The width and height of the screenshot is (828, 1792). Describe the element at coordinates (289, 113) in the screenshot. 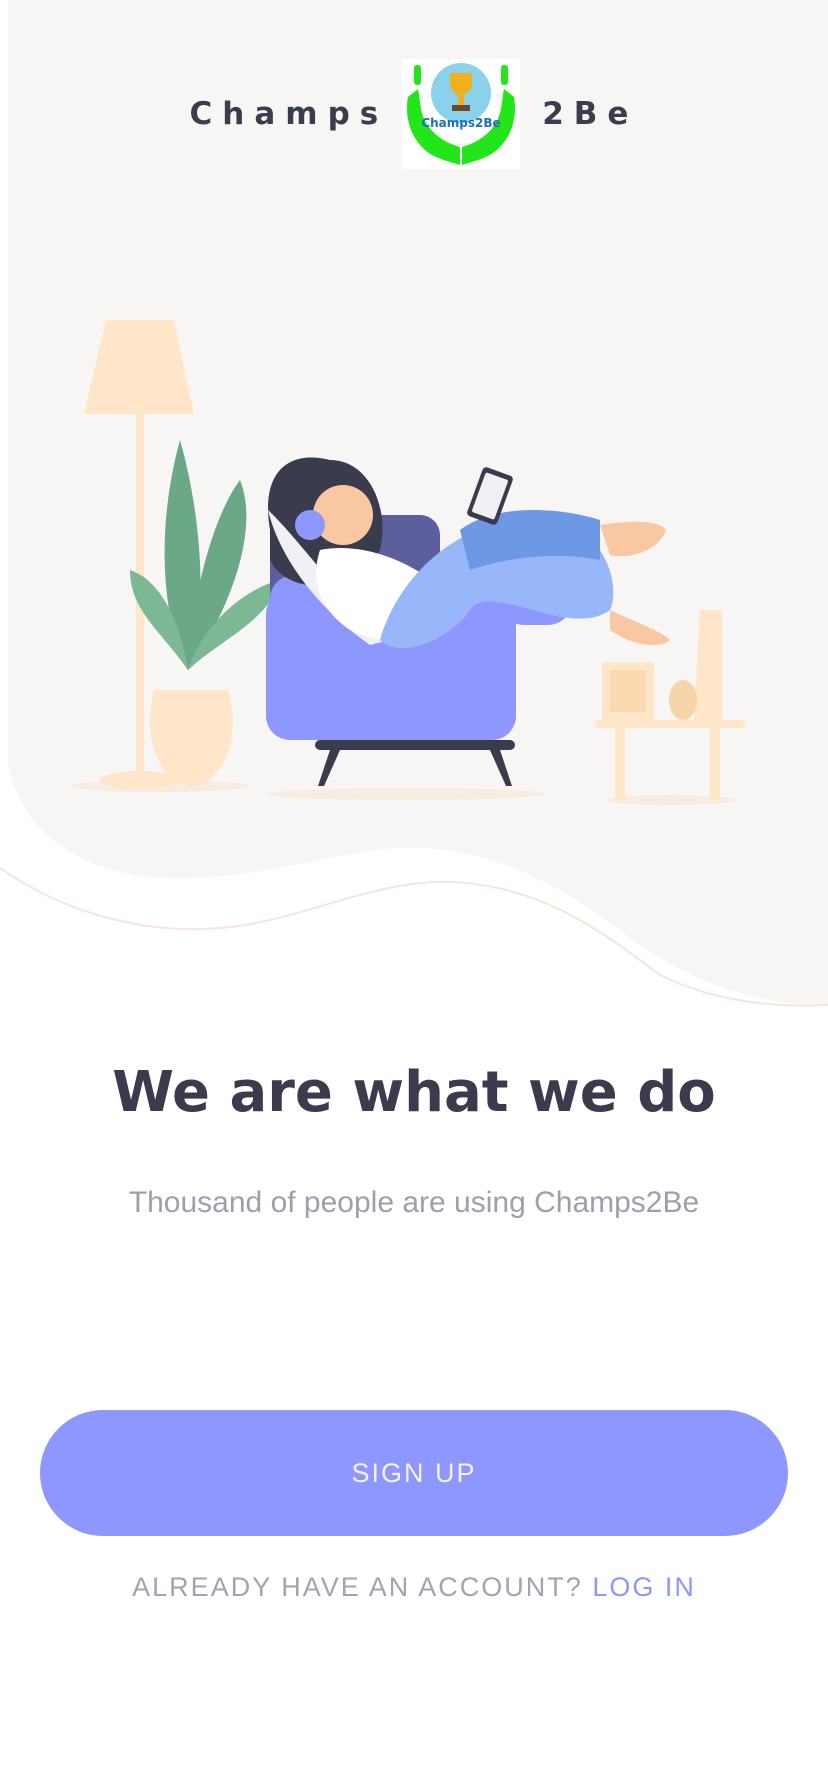

I see `brand-name-left: Champs` at that location.